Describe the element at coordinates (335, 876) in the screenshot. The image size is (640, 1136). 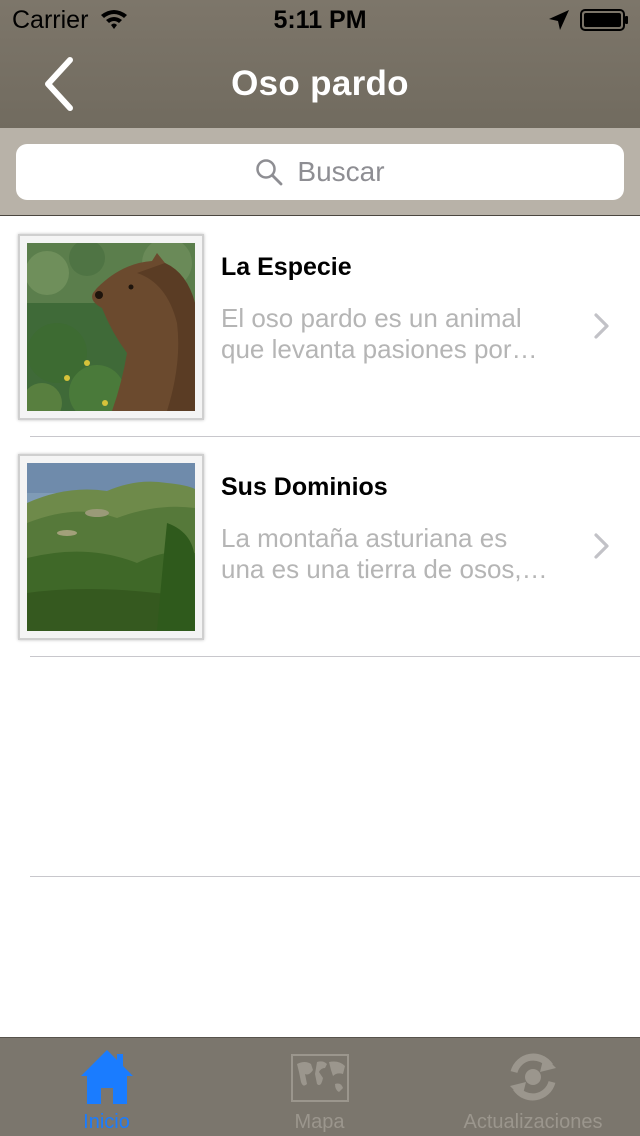
I see `separator` at that location.